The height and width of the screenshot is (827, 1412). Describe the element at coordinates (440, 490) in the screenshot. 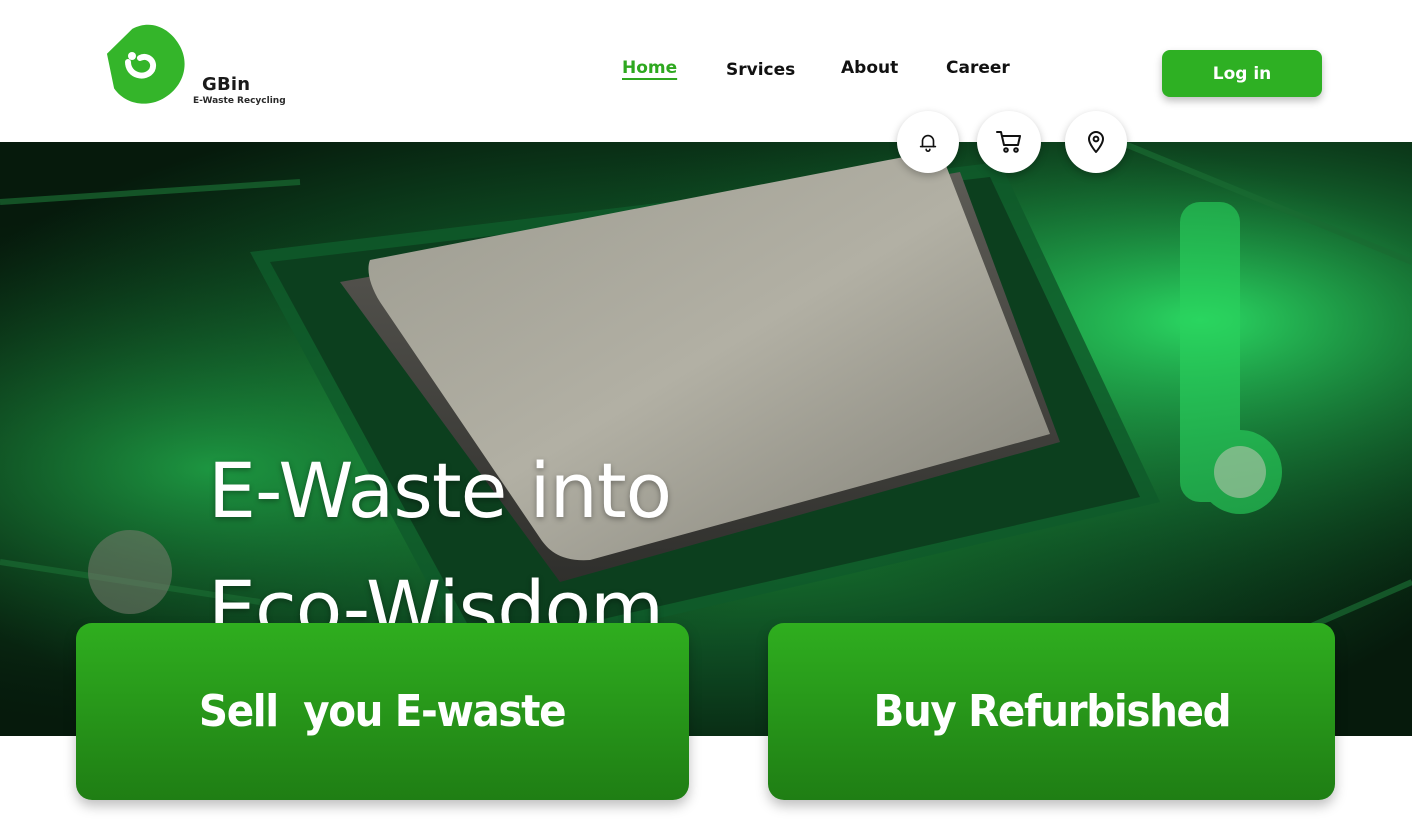

I see `hero-title-line-1: E-Waste into` at that location.